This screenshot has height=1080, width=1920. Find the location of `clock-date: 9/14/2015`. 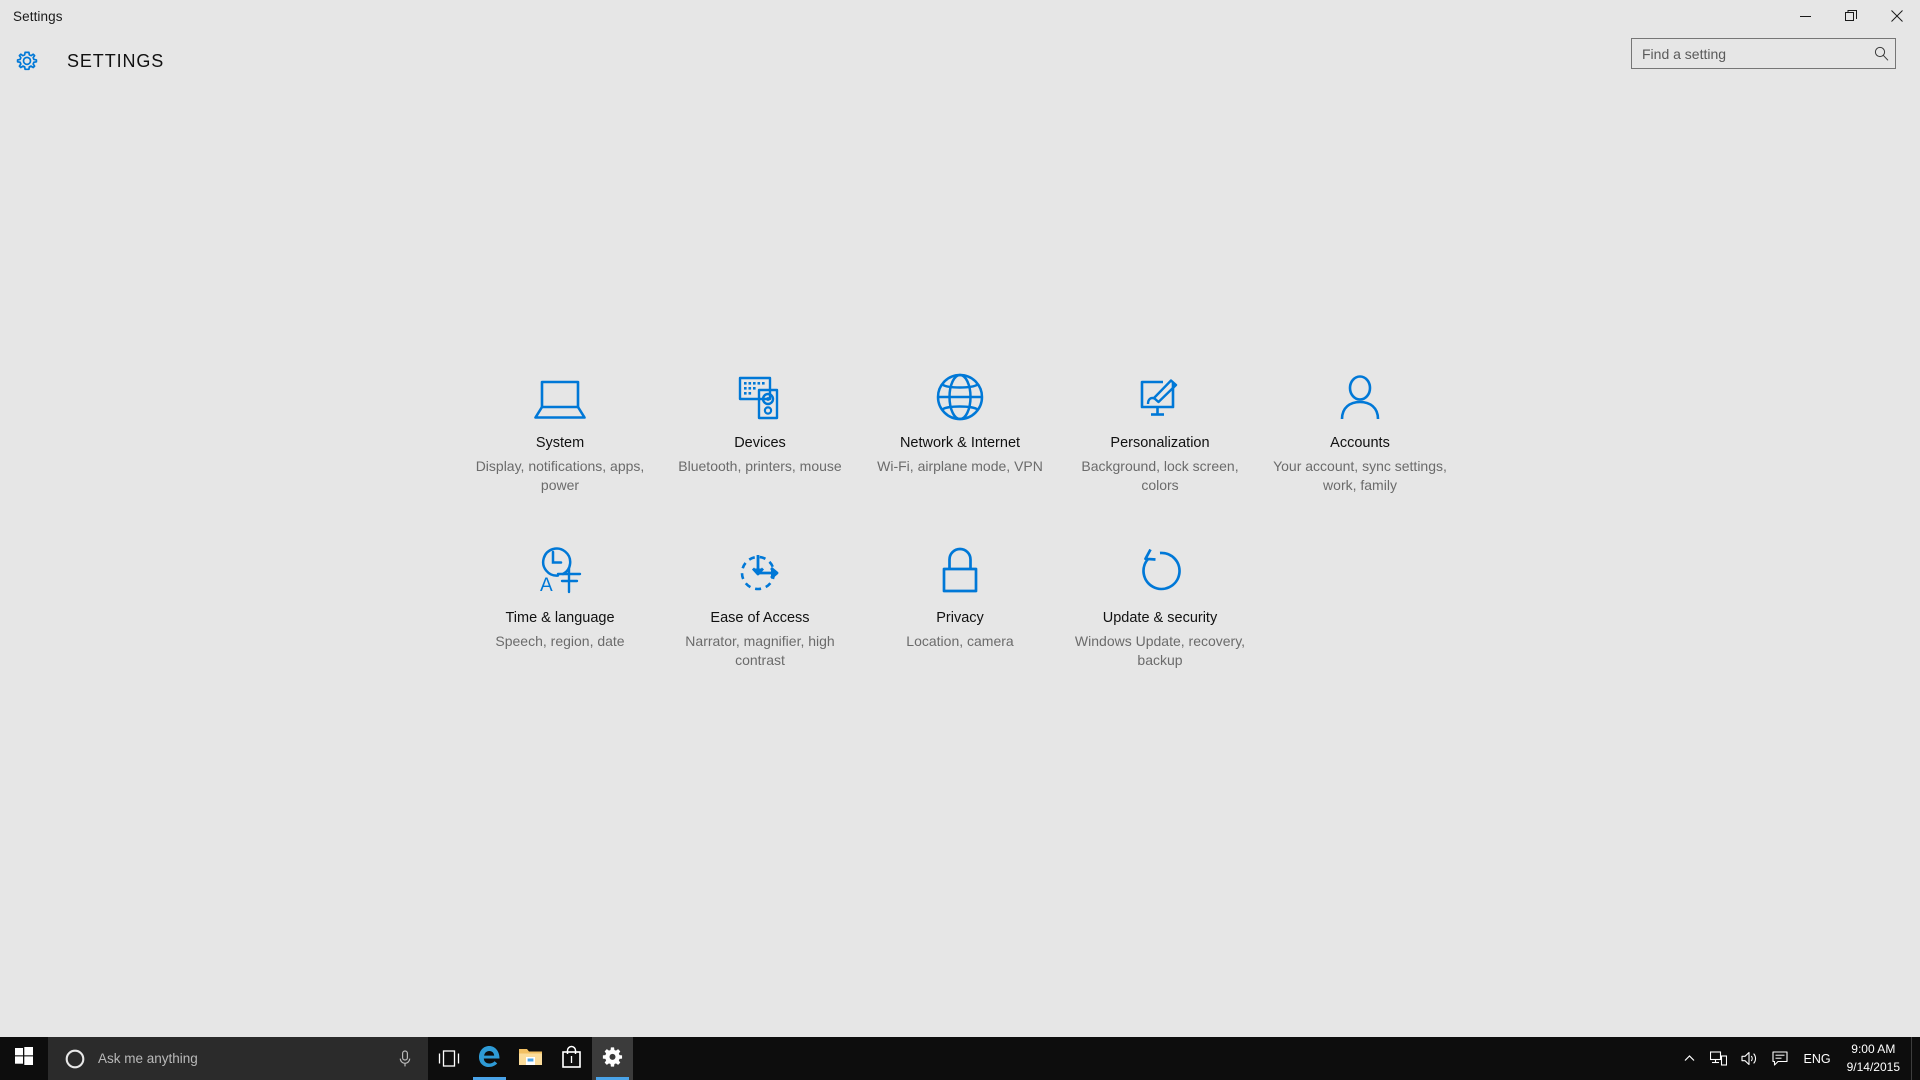

clock-date: 9/14/2015 is located at coordinates (1873, 1066).